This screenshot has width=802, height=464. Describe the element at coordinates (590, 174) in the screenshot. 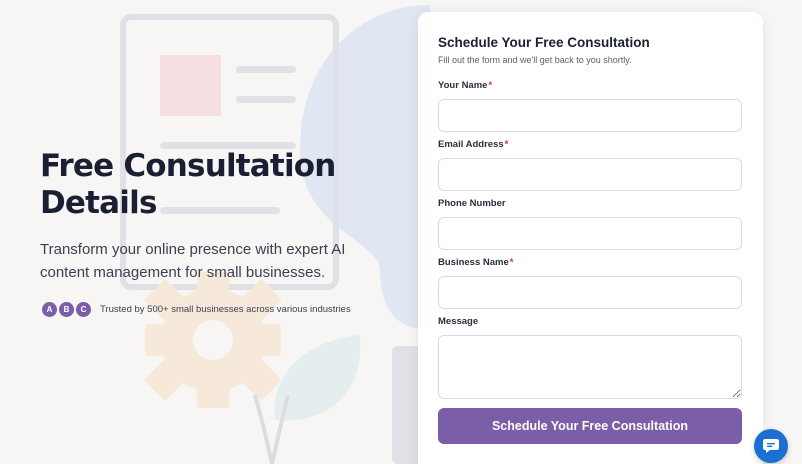

I see `email-input` at that location.